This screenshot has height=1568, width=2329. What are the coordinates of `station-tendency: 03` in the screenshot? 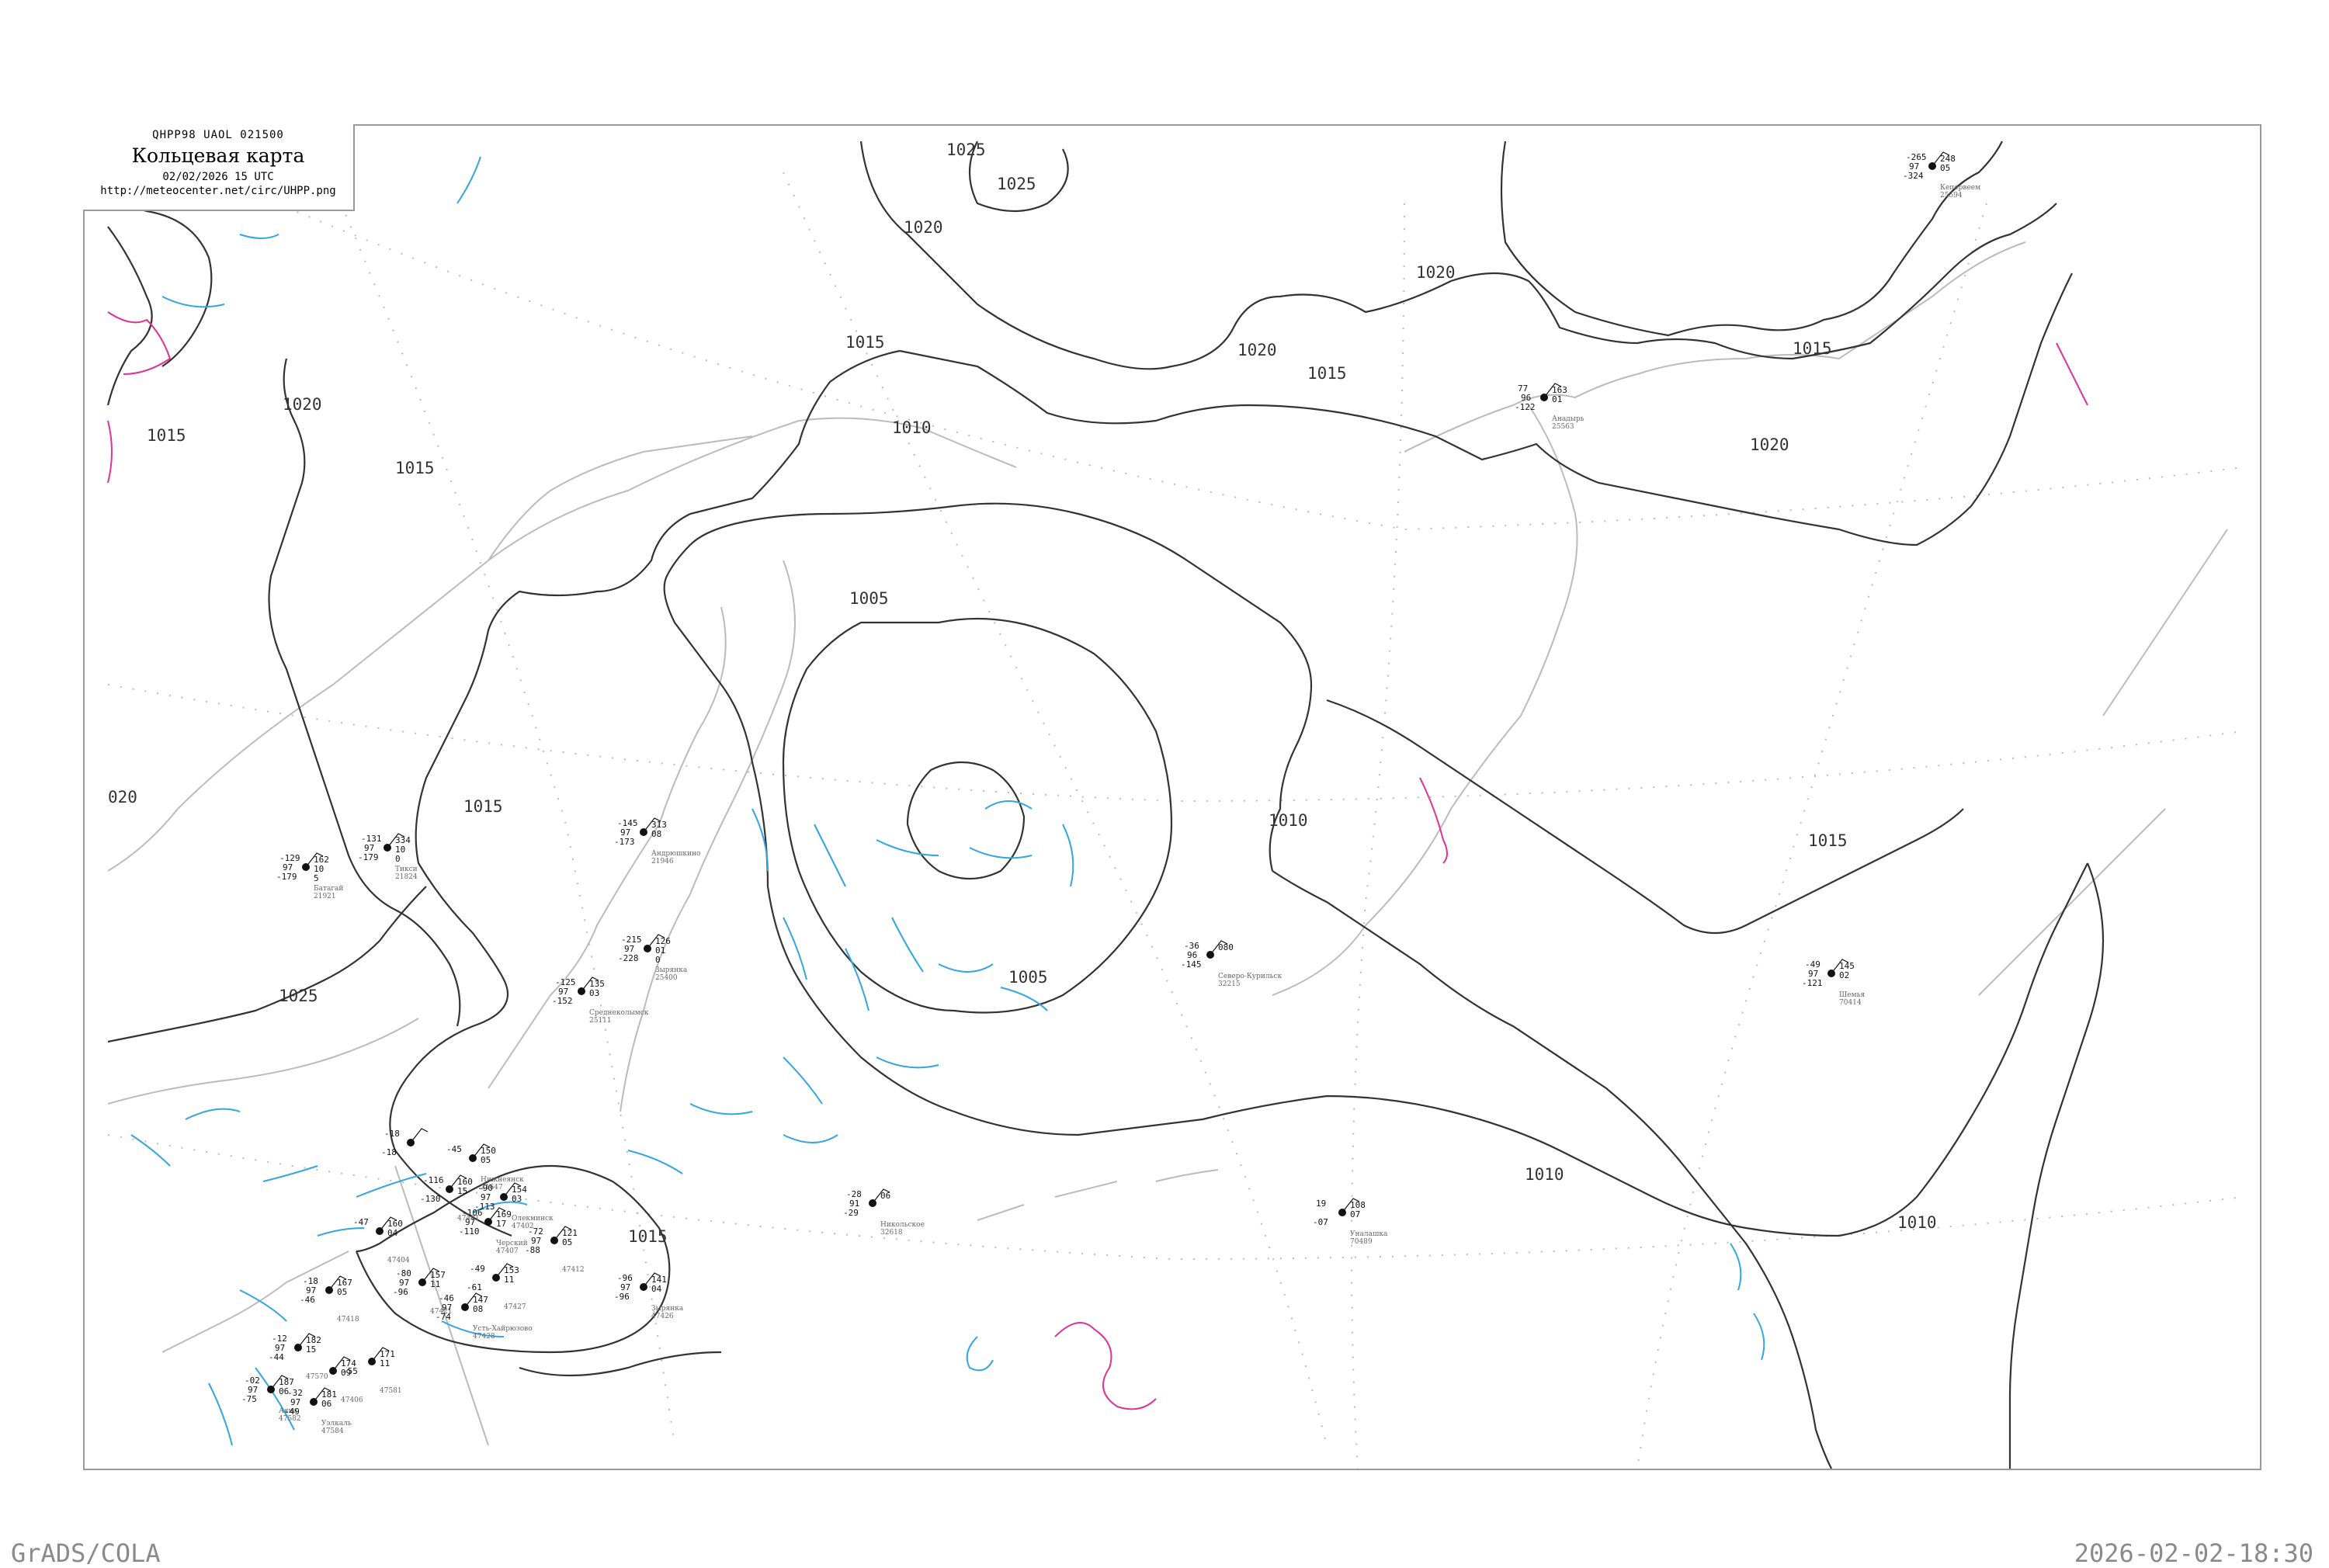 It's located at (594, 993).